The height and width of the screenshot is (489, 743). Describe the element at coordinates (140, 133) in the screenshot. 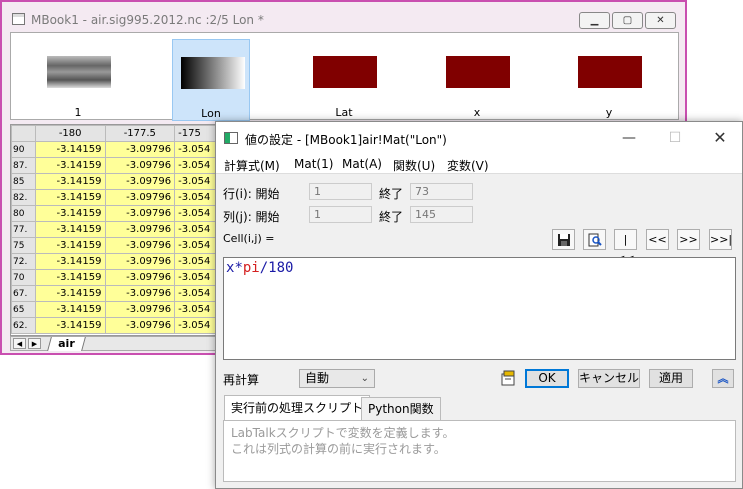

I see `column-header: -177.5` at that location.